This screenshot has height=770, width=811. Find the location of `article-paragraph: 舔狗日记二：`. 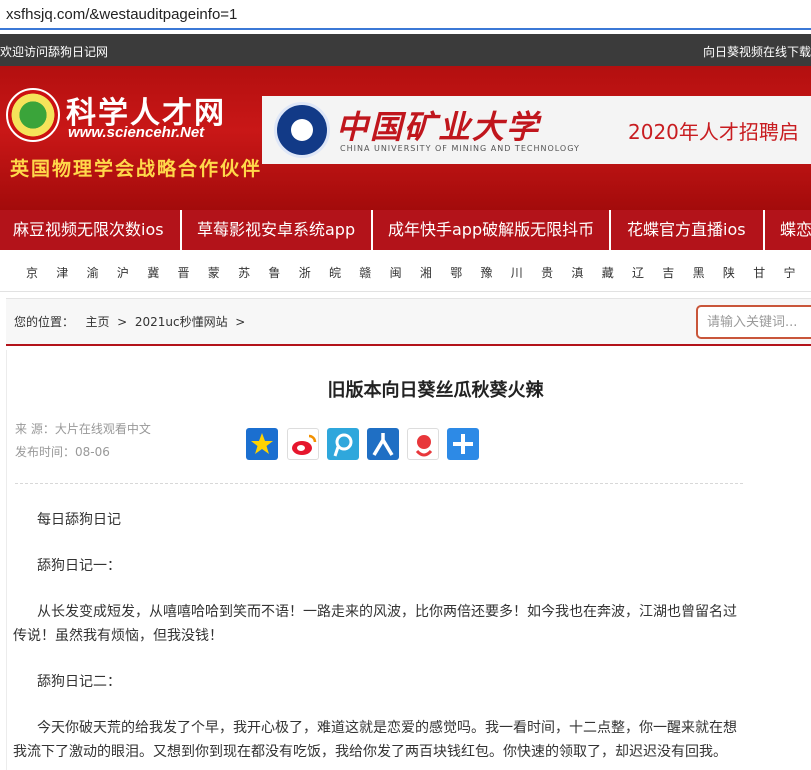

article-paragraph: 舔狗日记二： is located at coordinates (79, 682).